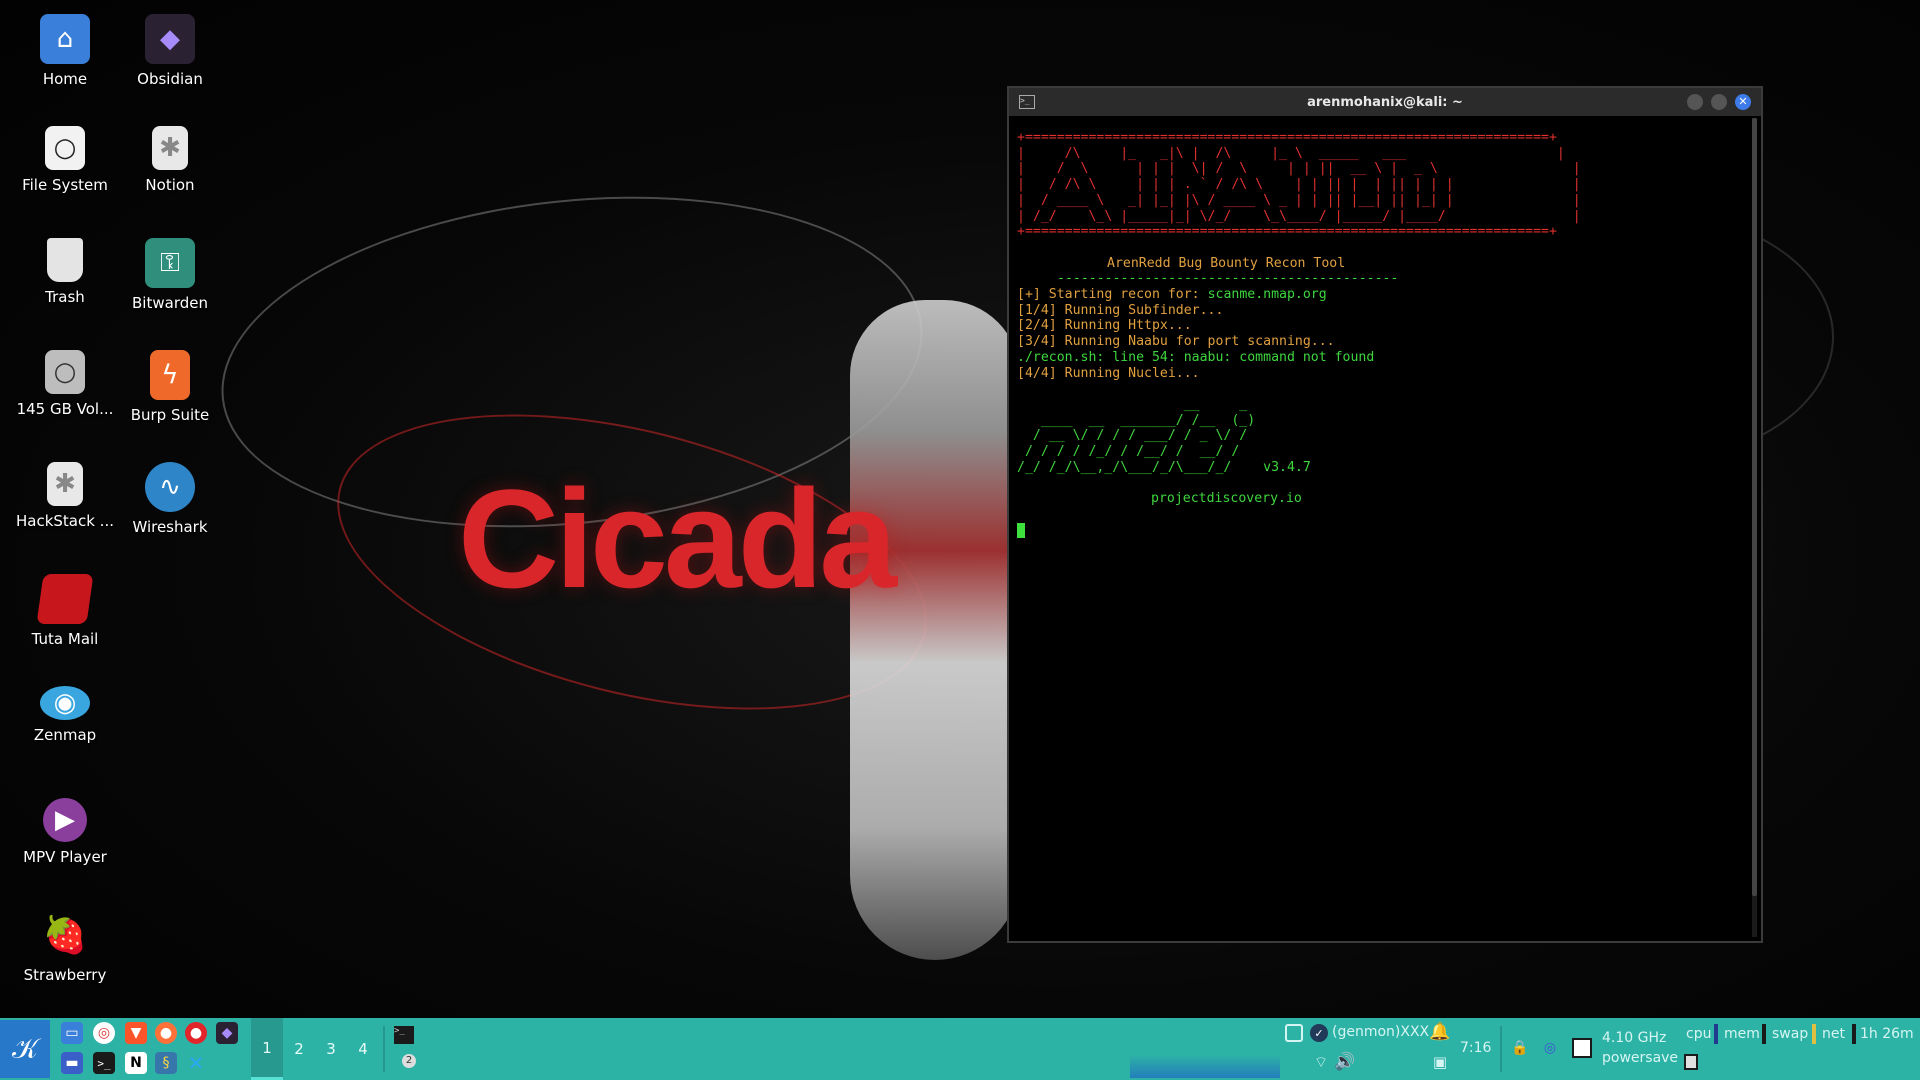 This screenshot has width=1920, height=1080. I want to click on brave-icon: ▼, so click(136, 1033).